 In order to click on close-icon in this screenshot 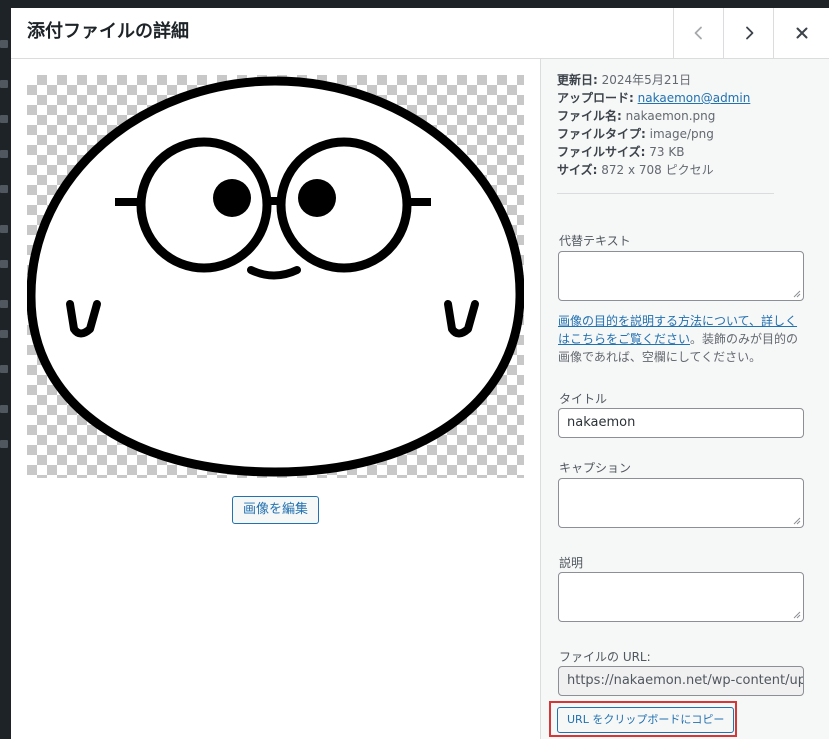, I will do `click(801, 33)`.